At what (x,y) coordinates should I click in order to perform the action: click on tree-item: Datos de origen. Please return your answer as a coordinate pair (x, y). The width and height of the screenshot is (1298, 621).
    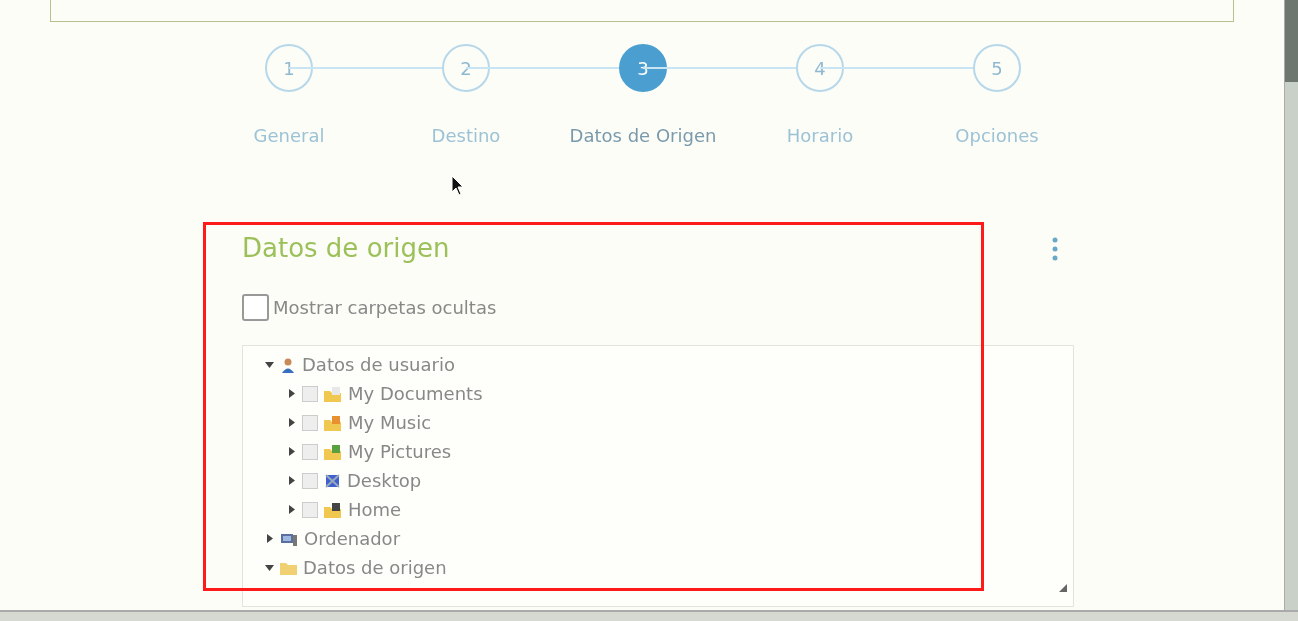
    Looking at the image, I should click on (375, 567).